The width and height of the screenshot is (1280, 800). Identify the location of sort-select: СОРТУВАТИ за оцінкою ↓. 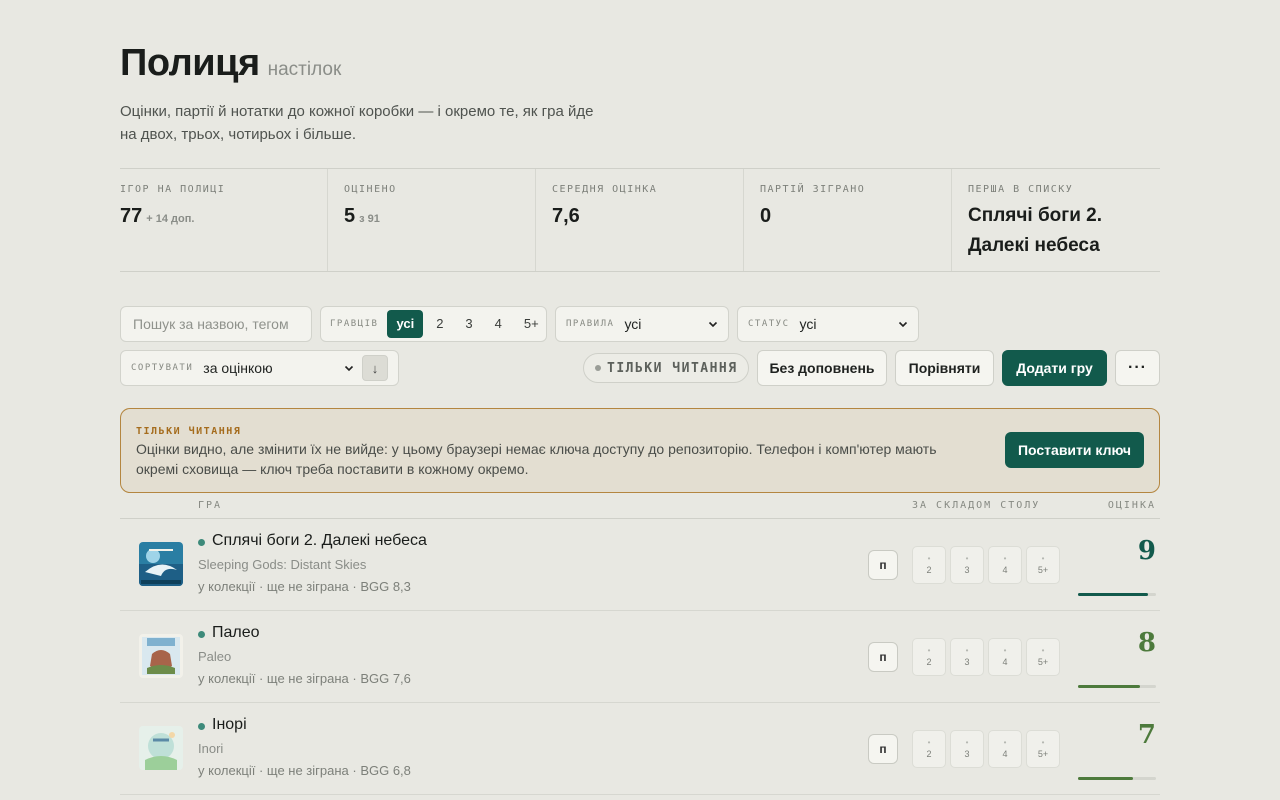
(259, 368).